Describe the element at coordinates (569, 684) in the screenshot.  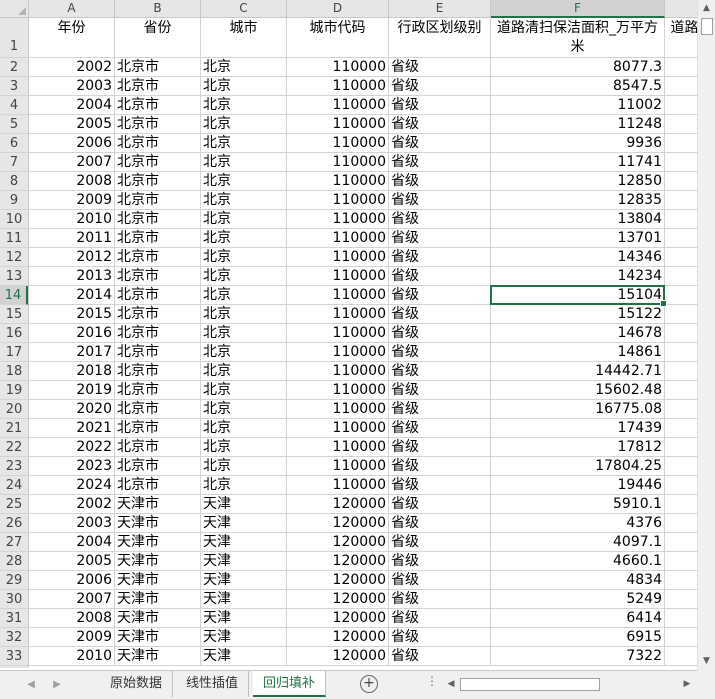
I see `horizontal-scrollbar: ◀ ▶` at that location.